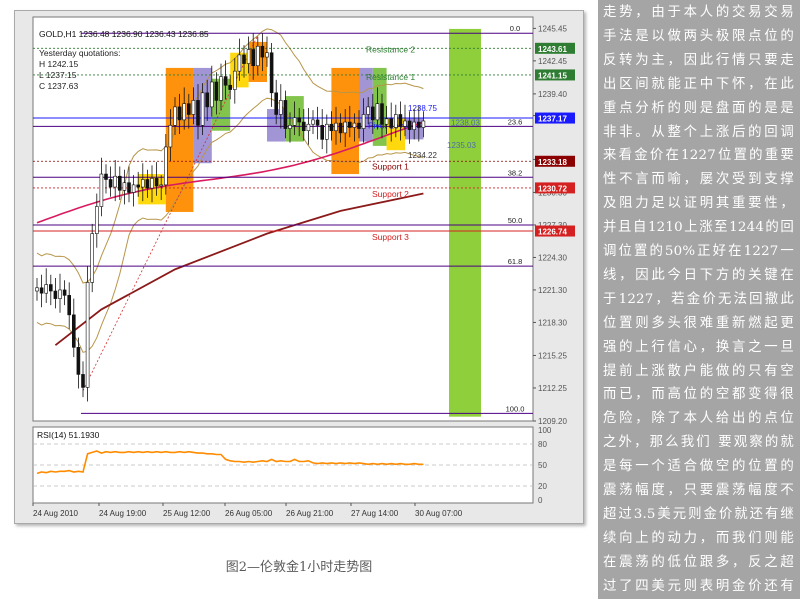 This screenshot has height=599, width=800. What do you see at coordinates (552, 257) in the screenshot?
I see `price-tick-label: 1224.30` at bounding box center [552, 257].